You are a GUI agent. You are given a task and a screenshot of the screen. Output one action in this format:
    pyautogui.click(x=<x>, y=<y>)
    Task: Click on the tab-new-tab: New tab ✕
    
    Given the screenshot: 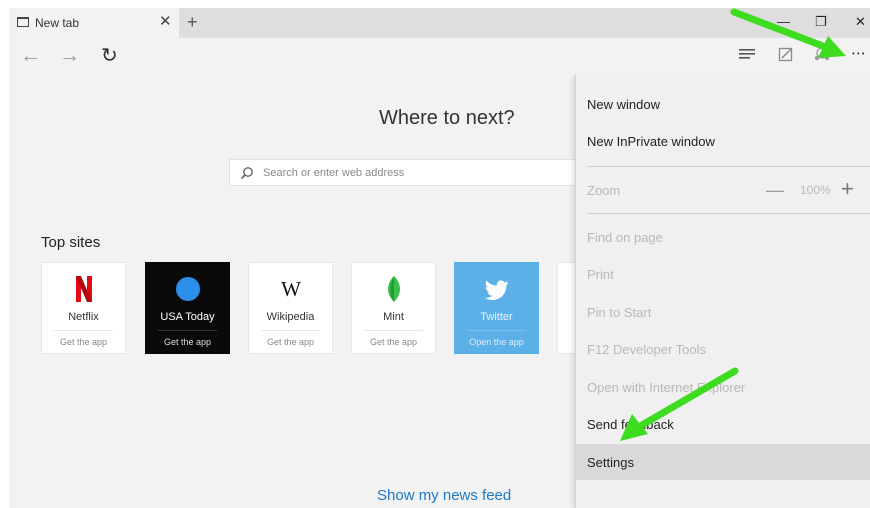 What is the action you would take?
    pyautogui.click(x=94, y=23)
    